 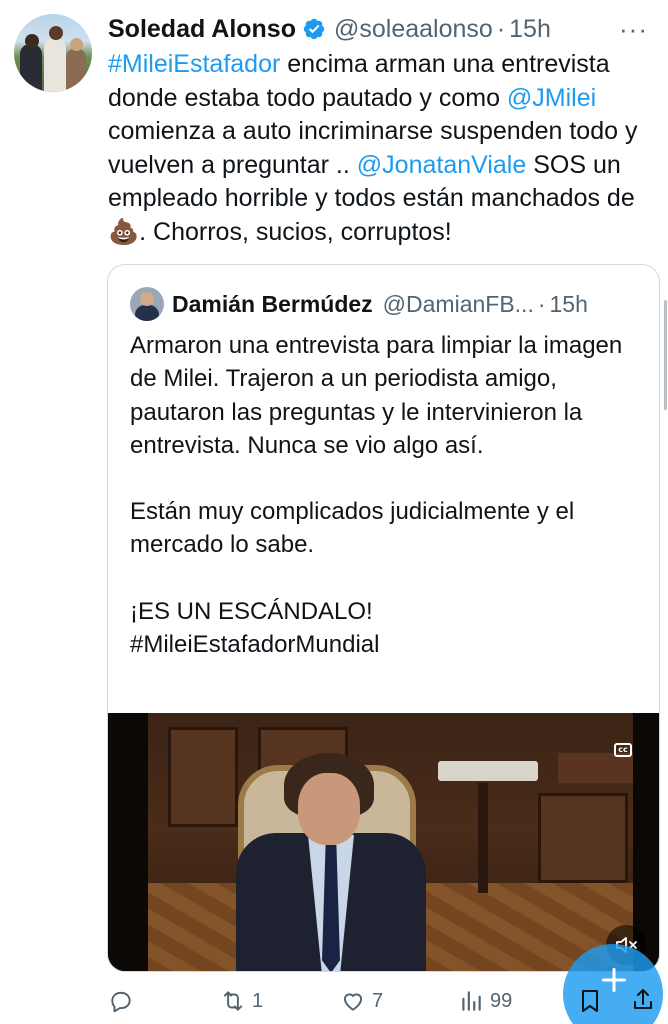 I want to click on mention-link: @JMilei, so click(x=551, y=98).